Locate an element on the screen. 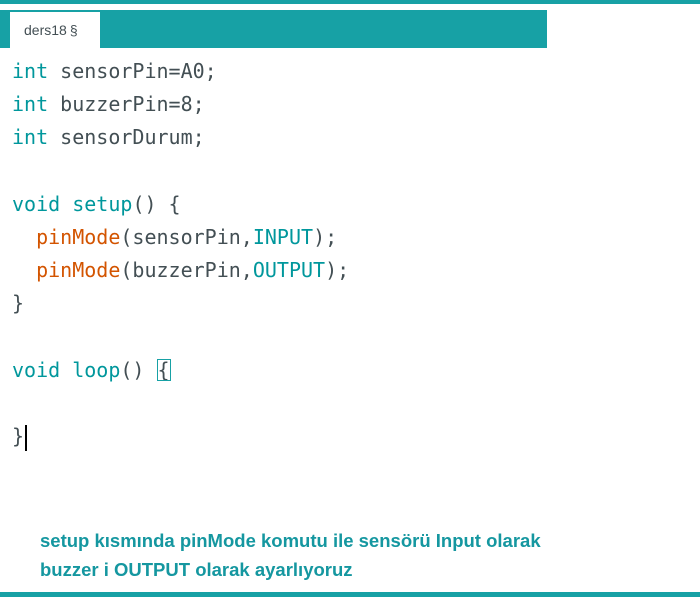 The height and width of the screenshot is (597, 700). code-text: sensorDurum; is located at coordinates (126, 137).